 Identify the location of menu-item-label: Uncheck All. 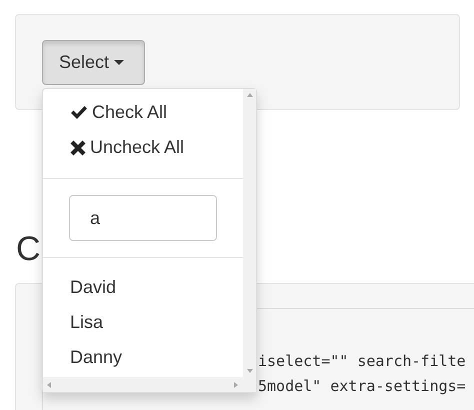
(137, 147).